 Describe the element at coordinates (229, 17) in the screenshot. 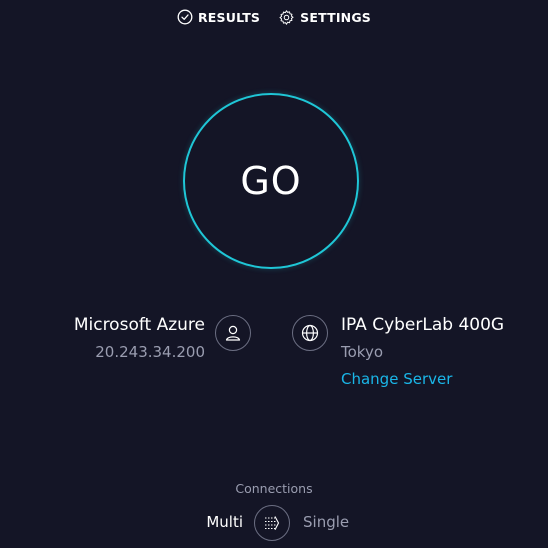

I see `results-label: RESULTS` at that location.